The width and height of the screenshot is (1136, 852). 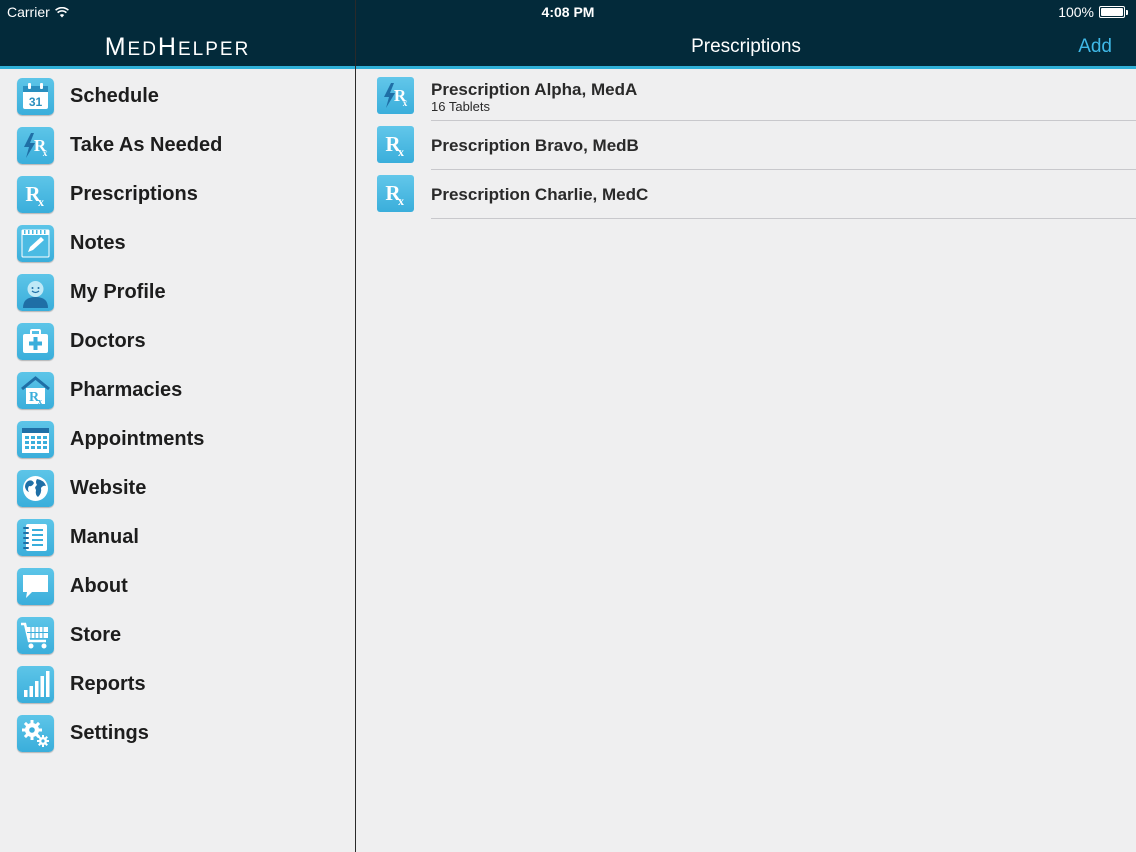 I want to click on sidebar-item-schedule: 31 Schedule, so click(x=177, y=96).